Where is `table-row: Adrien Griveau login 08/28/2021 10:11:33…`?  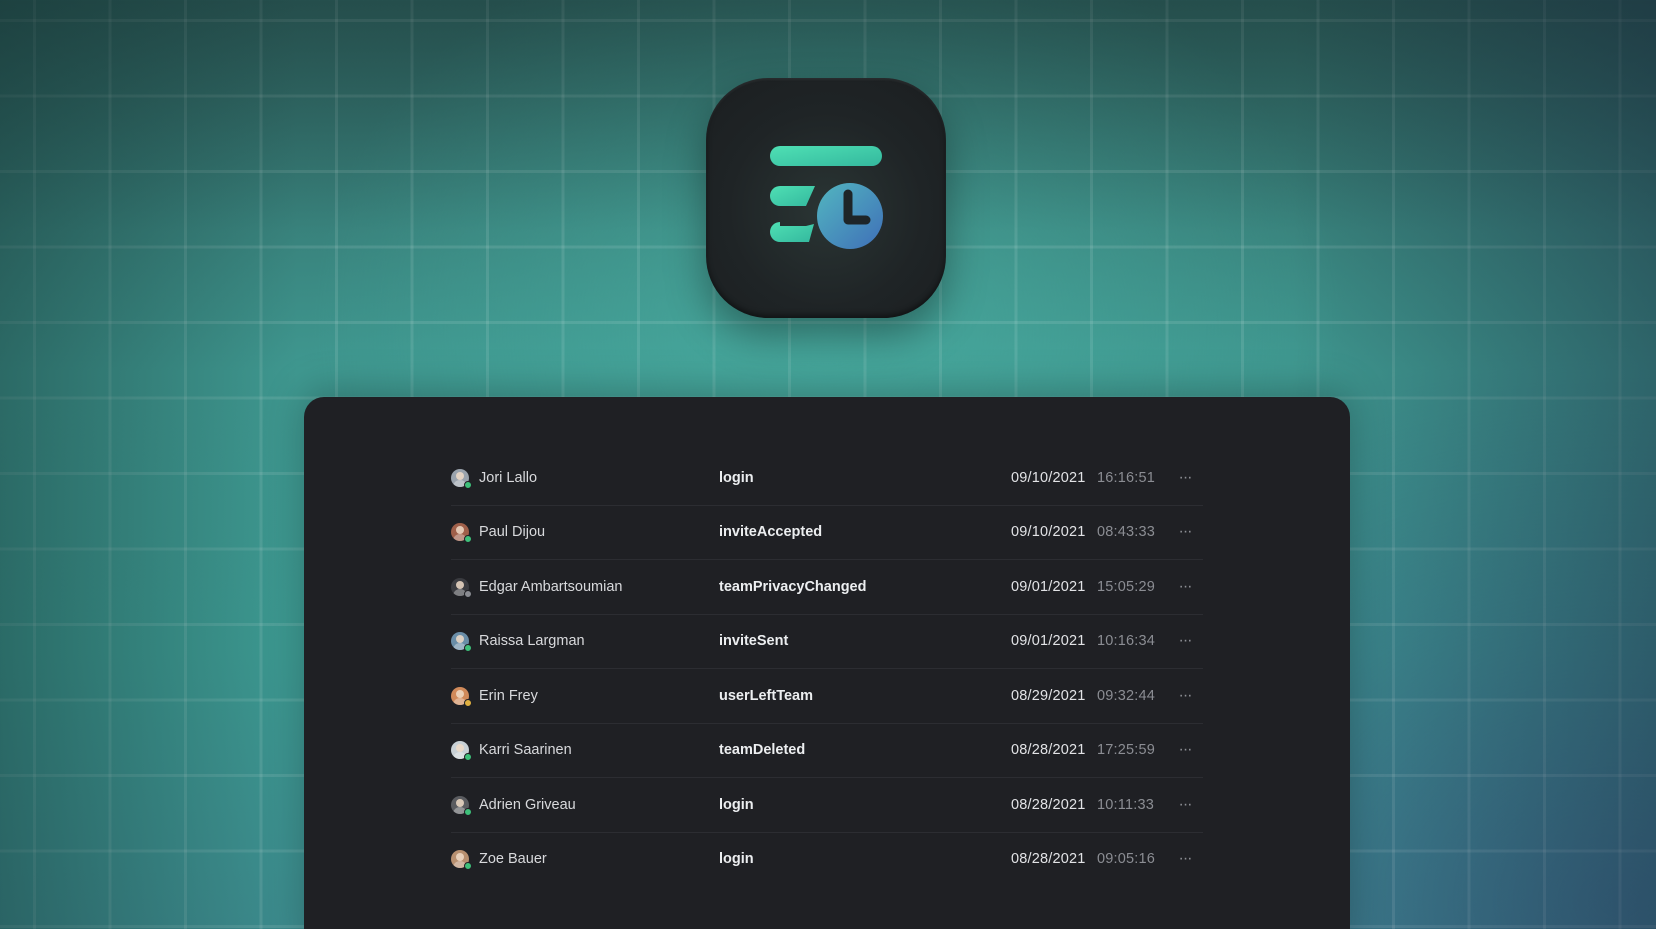
table-row: Adrien Griveau login 08/28/2021 10:11:33… is located at coordinates (827, 805).